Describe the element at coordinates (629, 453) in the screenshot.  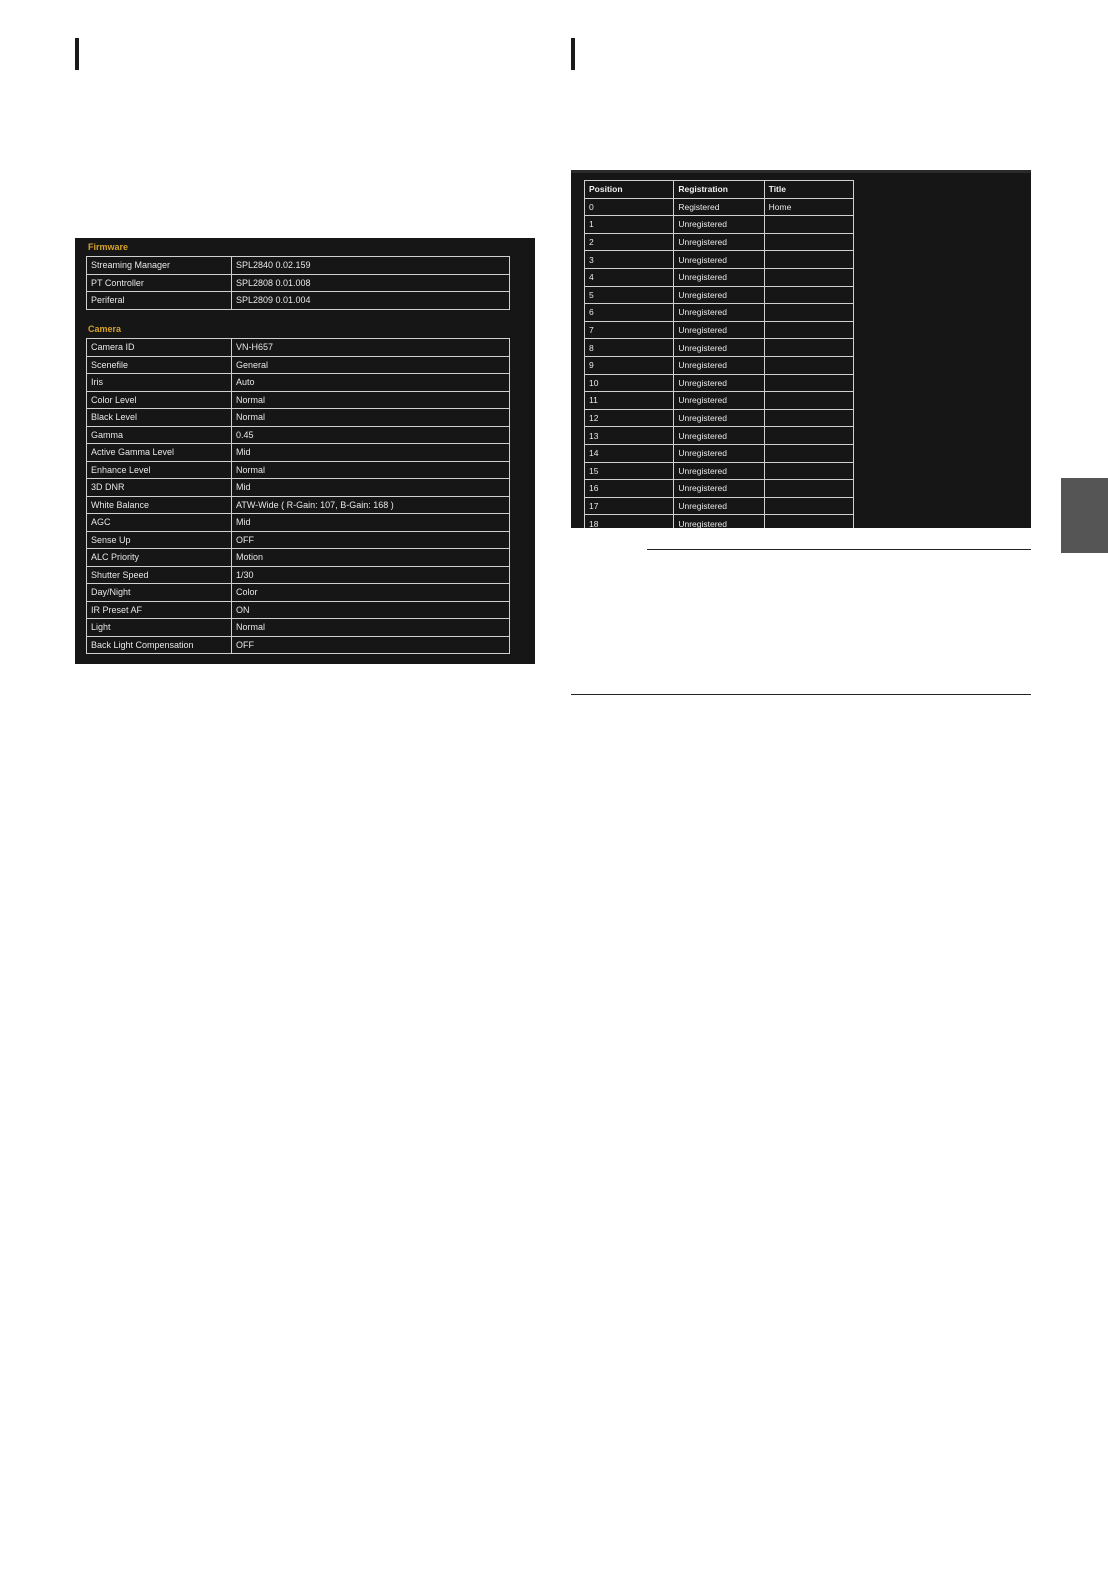
I see `preset-position-cell: 14` at that location.